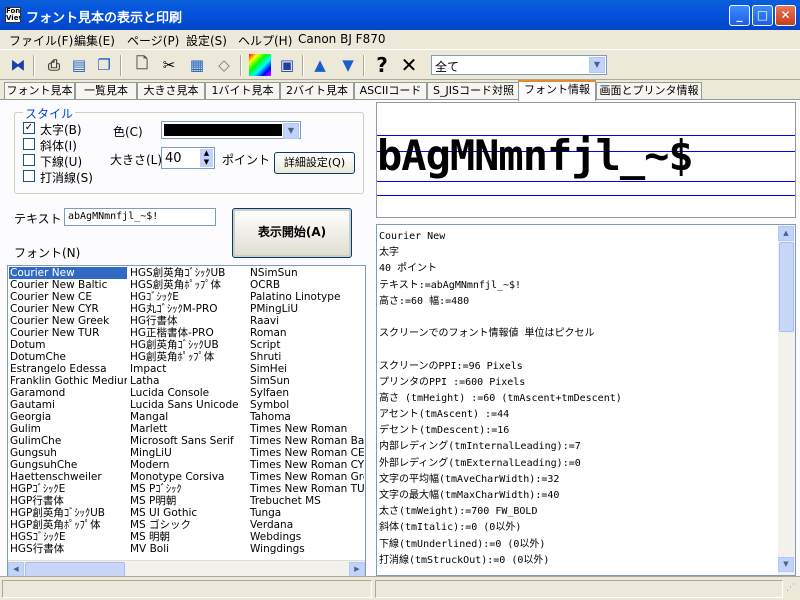 This screenshot has height=600, width=800. I want to click on scroll-down-icon: ▼, so click(786, 564).